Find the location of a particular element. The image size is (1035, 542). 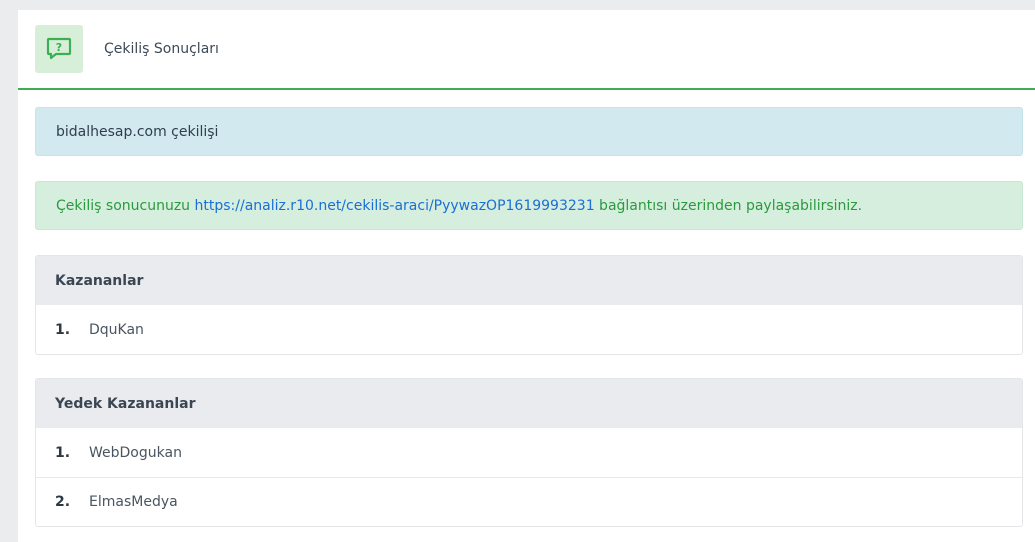

info-alert: bidalhesap.com çekilişi is located at coordinates (529, 131).